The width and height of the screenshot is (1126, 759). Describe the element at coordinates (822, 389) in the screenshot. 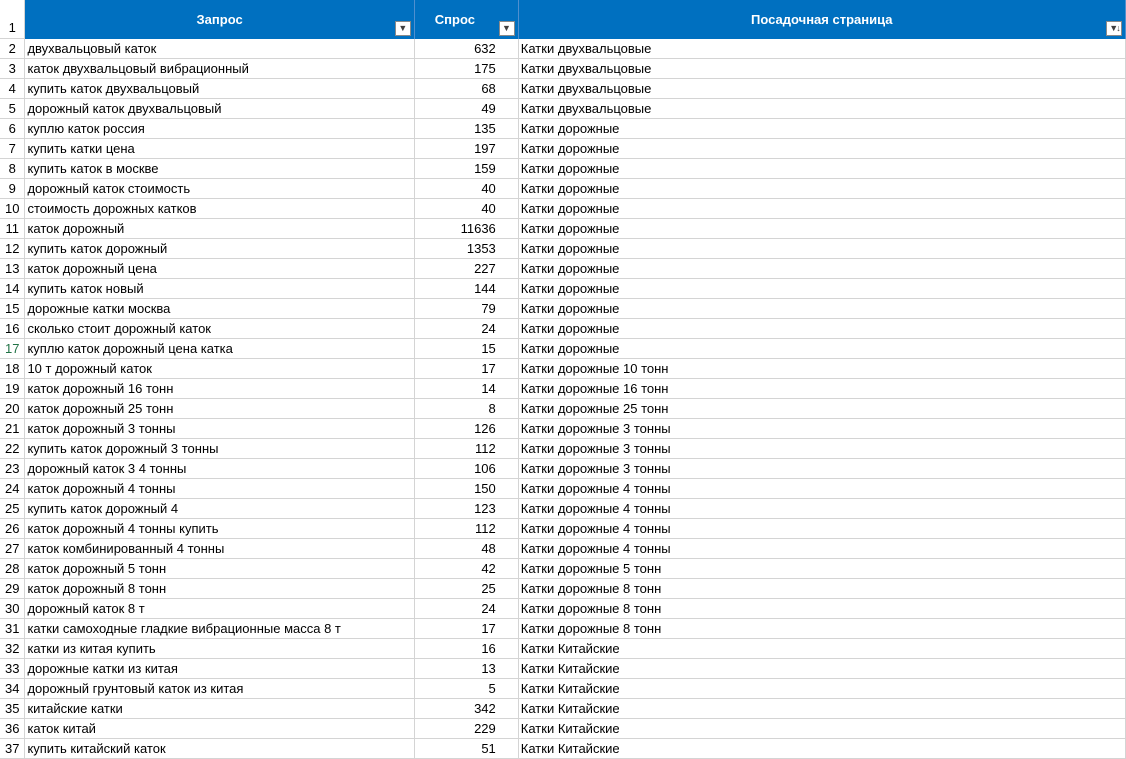

I see `landing-page-cell: Катки дорожные 16 тонн` at that location.